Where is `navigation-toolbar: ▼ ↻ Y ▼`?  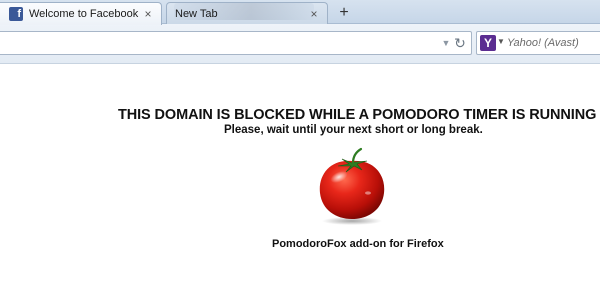 navigation-toolbar: ▼ ↻ Y ▼ is located at coordinates (300, 44).